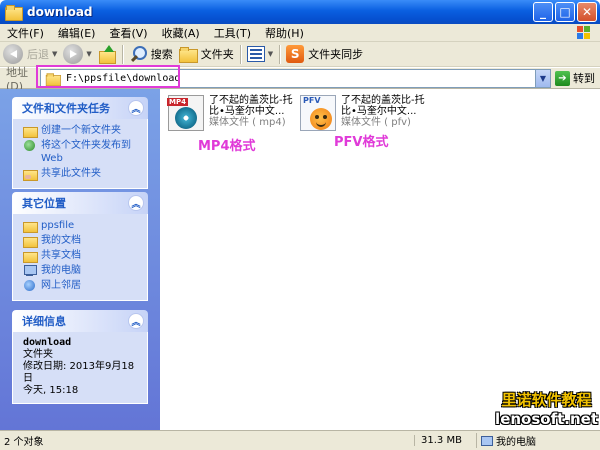 This screenshot has height=450, width=600. I want to click on panel-body: ppsfile 我的文档 共享文档 我的电脑 网上邻居, so click(80, 257).